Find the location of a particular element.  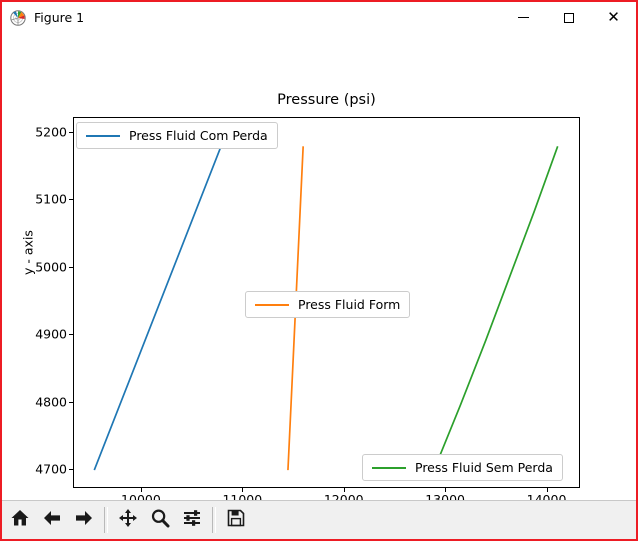

sliders-icon is located at coordinates (192, 520).